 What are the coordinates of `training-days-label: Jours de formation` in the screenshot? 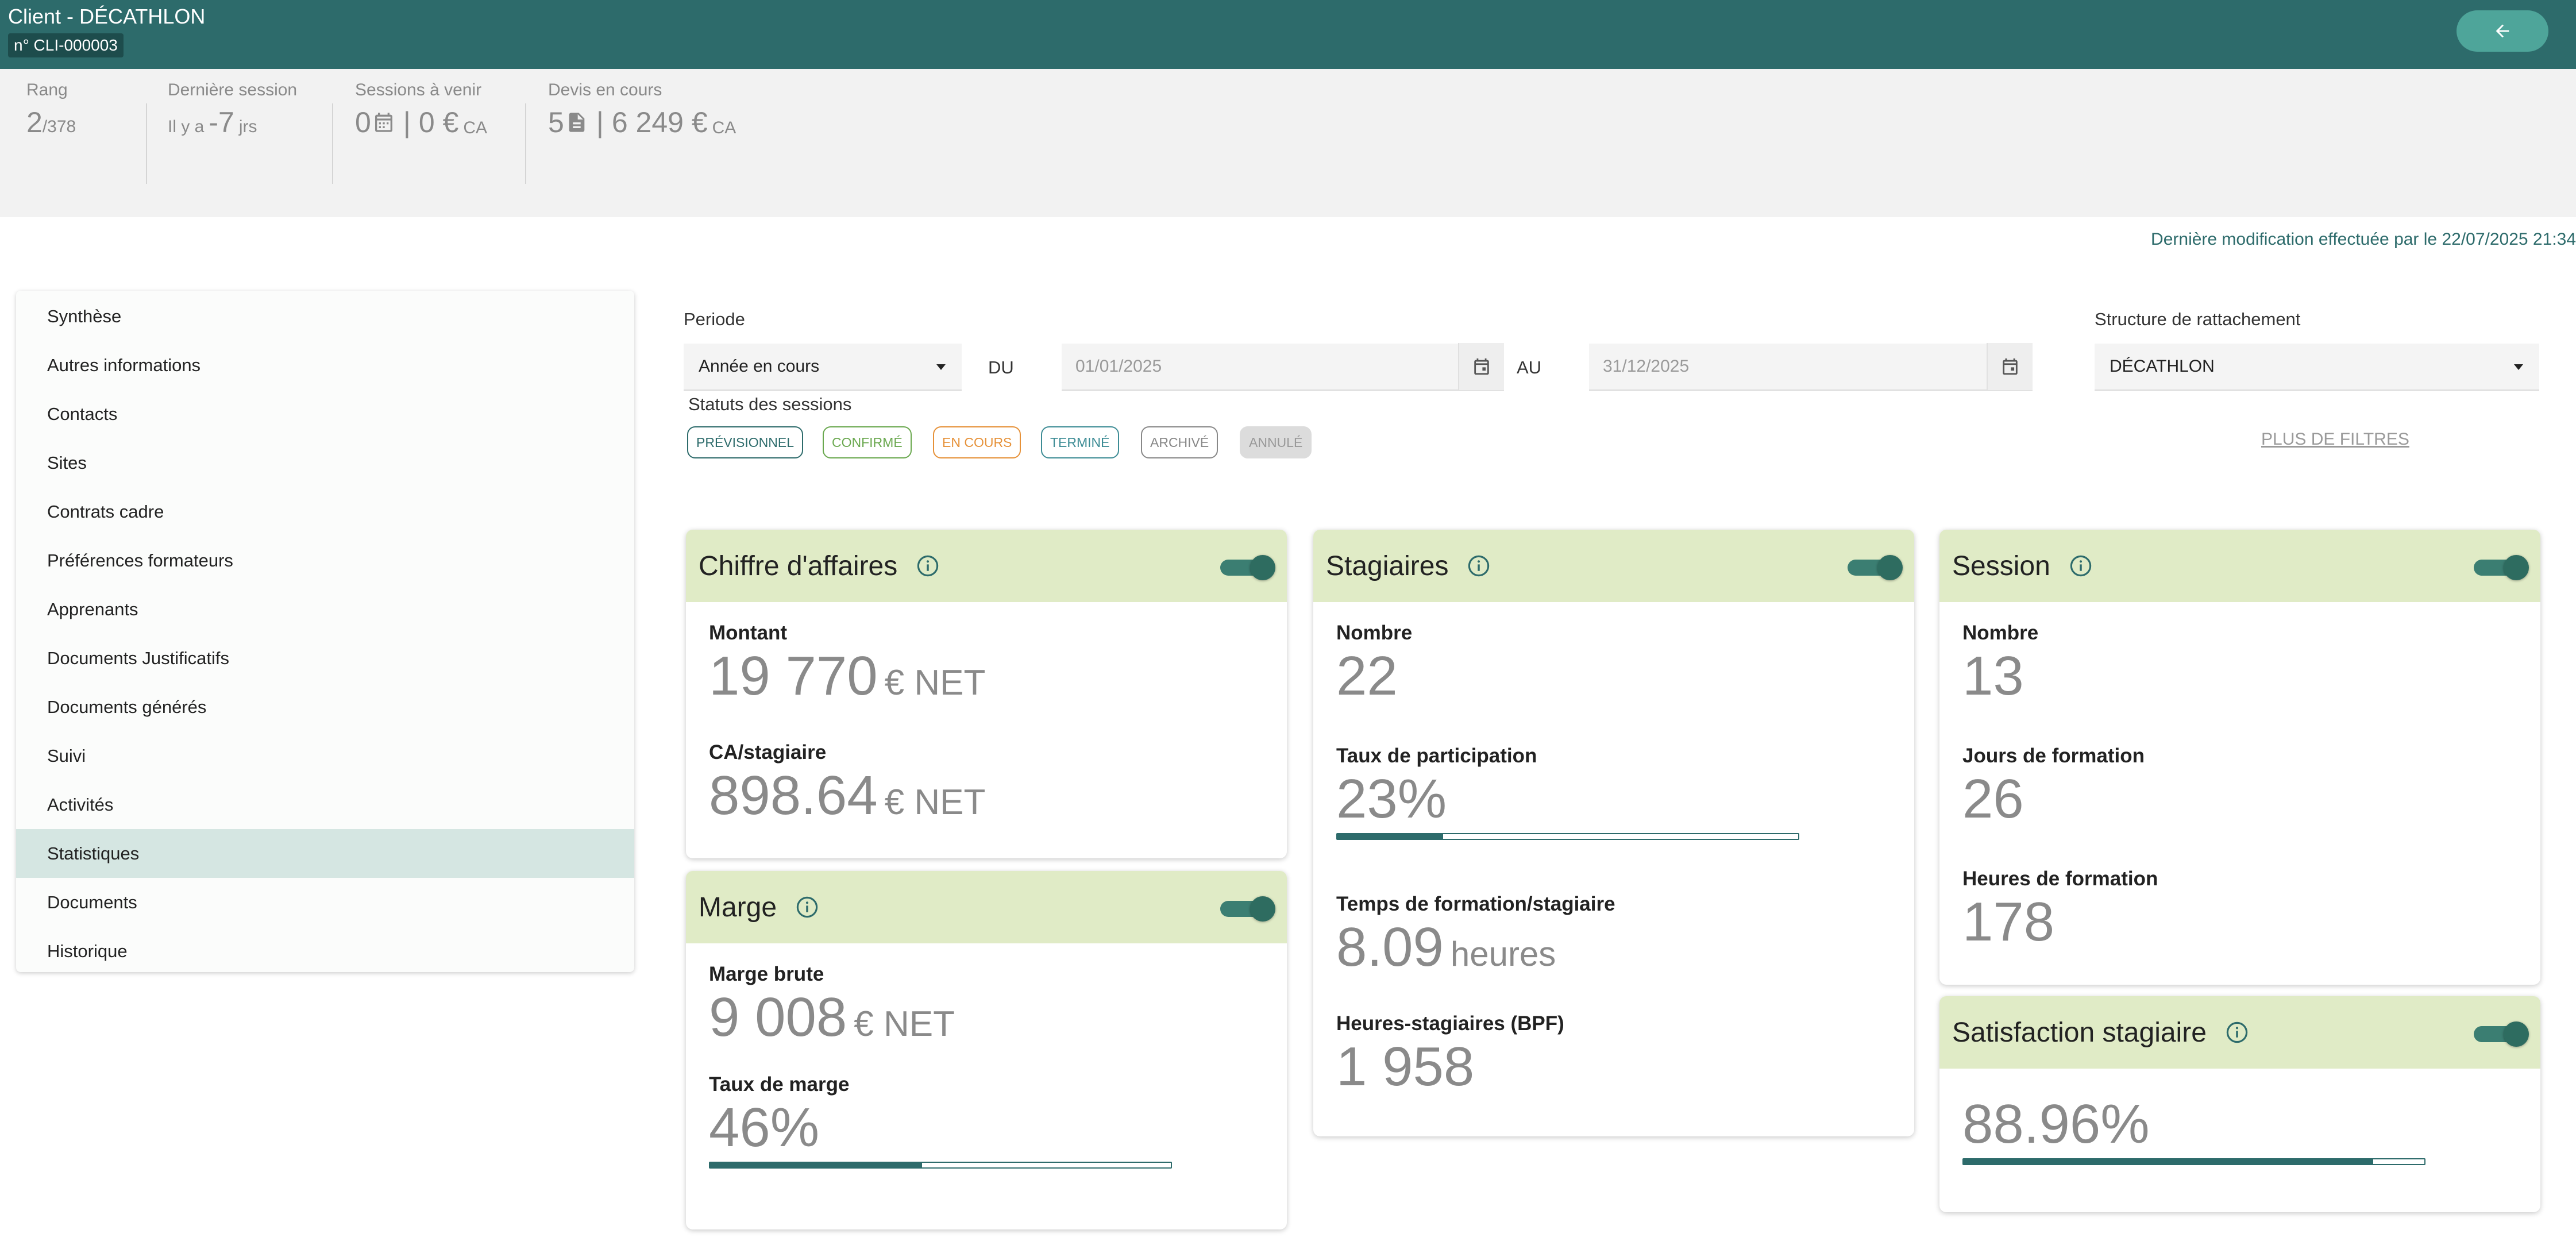 It's located at (2053, 756).